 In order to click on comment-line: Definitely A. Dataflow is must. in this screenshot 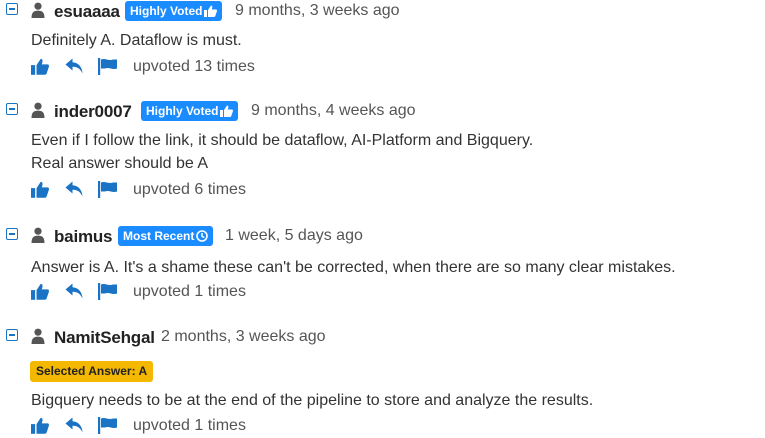, I will do `click(136, 40)`.